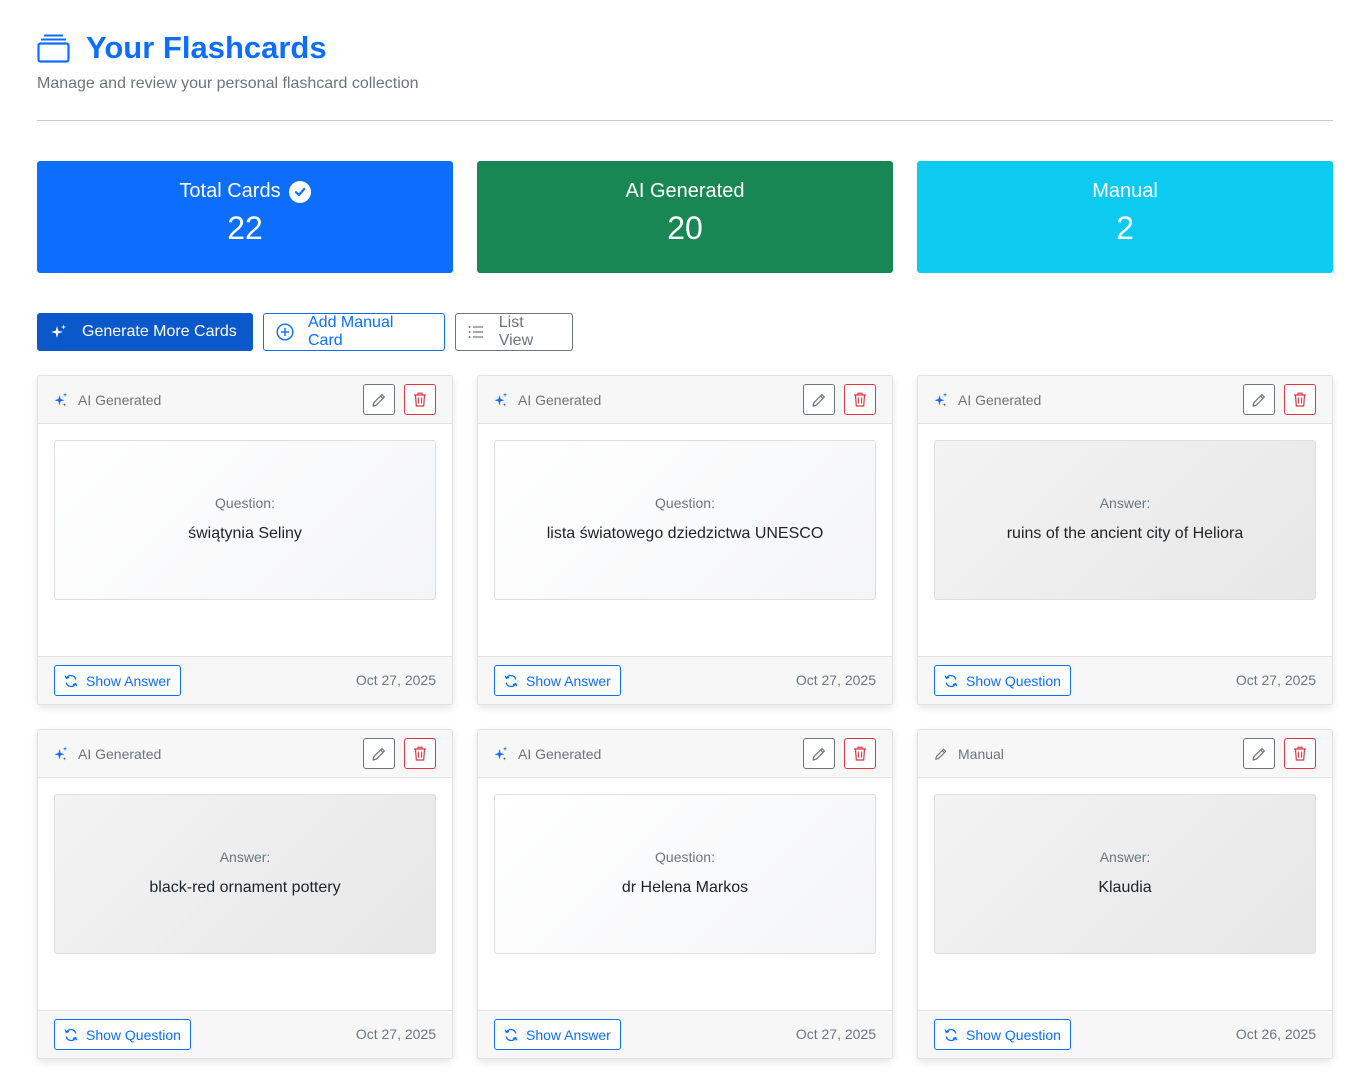 This screenshot has height=1072, width=1370. I want to click on check-circle-icon, so click(299, 191).